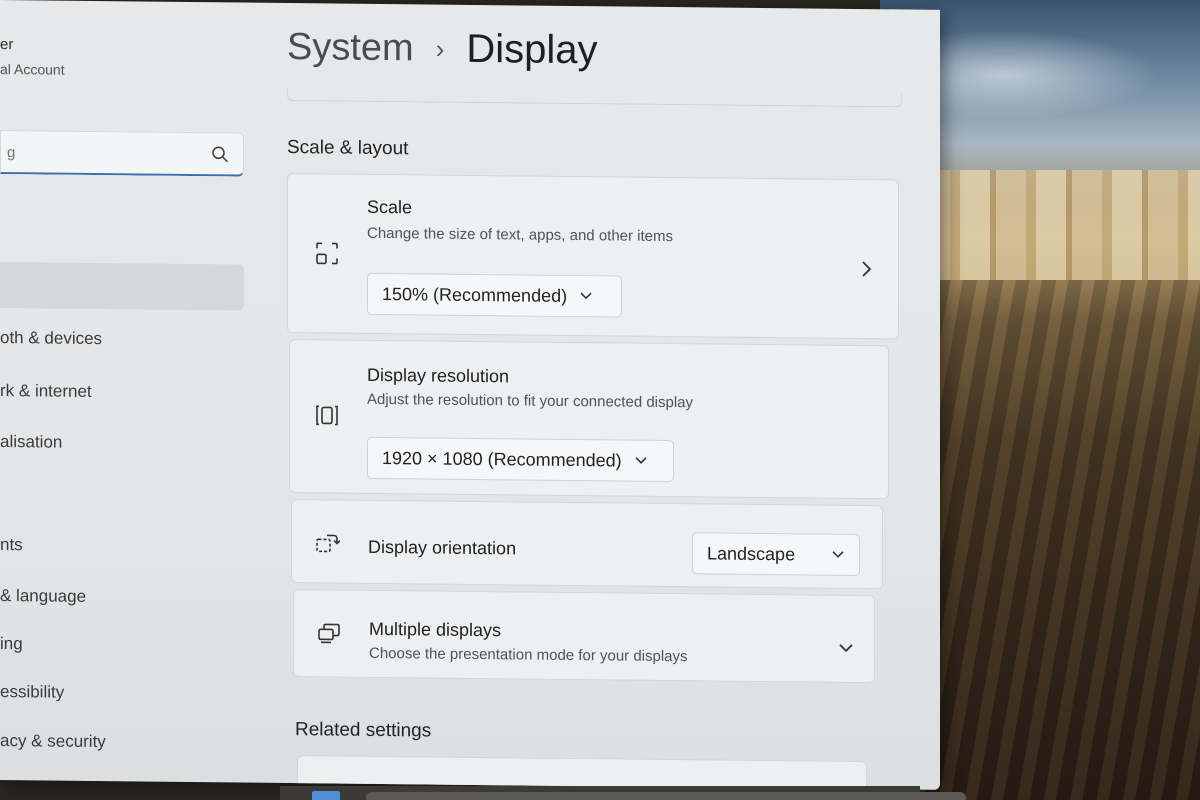 The width and height of the screenshot is (1200, 800). Describe the element at coordinates (53, 741) in the screenshot. I see `sidebar-item-privacy-security: acy & security` at that location.